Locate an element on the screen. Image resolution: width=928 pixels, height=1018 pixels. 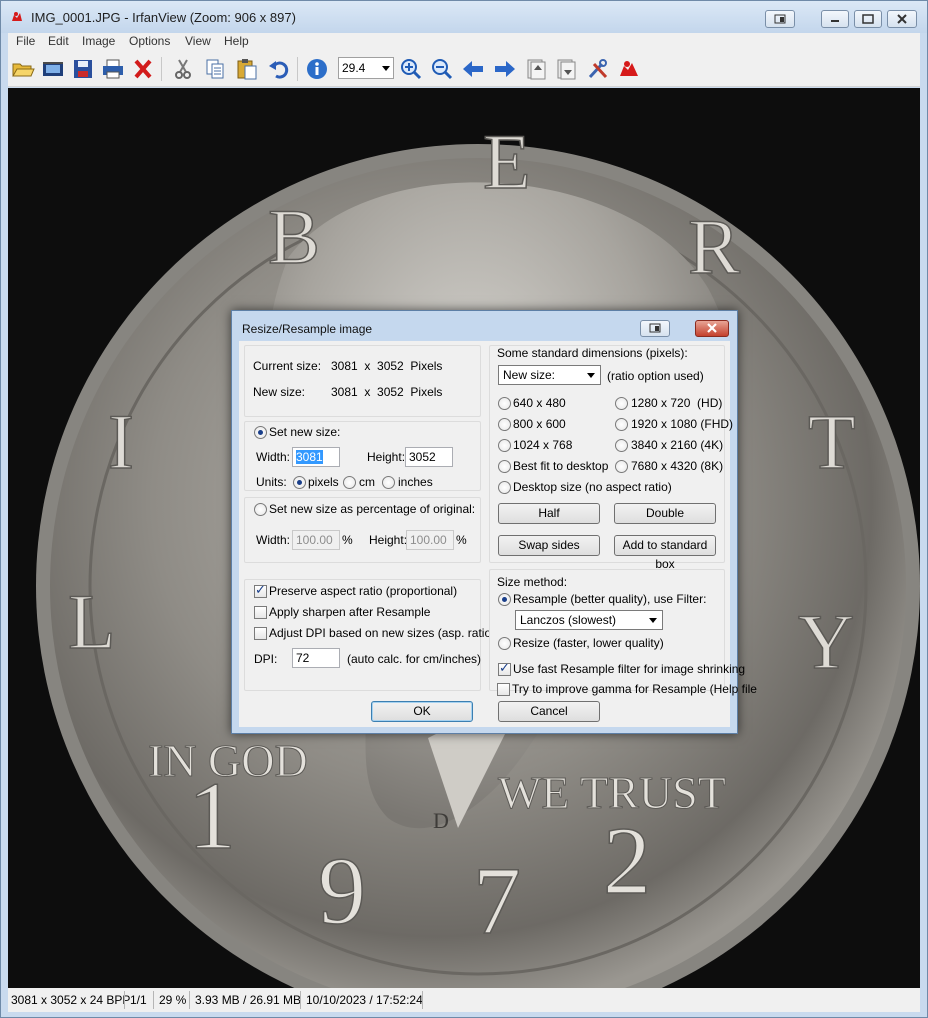
height-input: 3052 is located at coordinates (429, 457).